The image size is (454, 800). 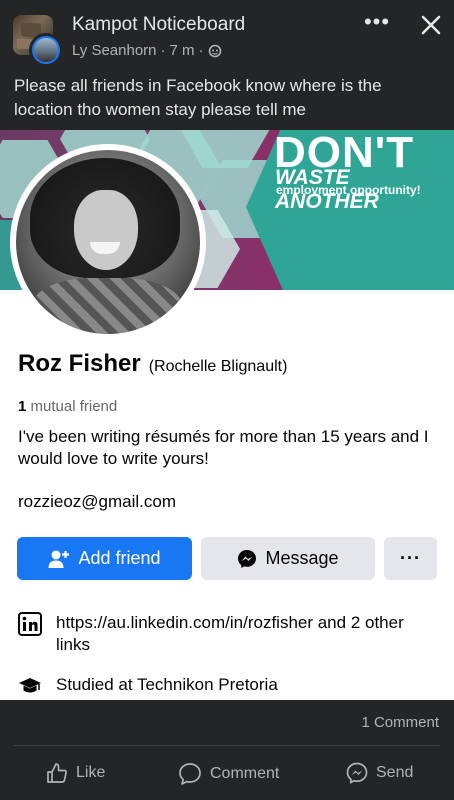 I want to click on messenger-icon, so click(x=247, y=558).